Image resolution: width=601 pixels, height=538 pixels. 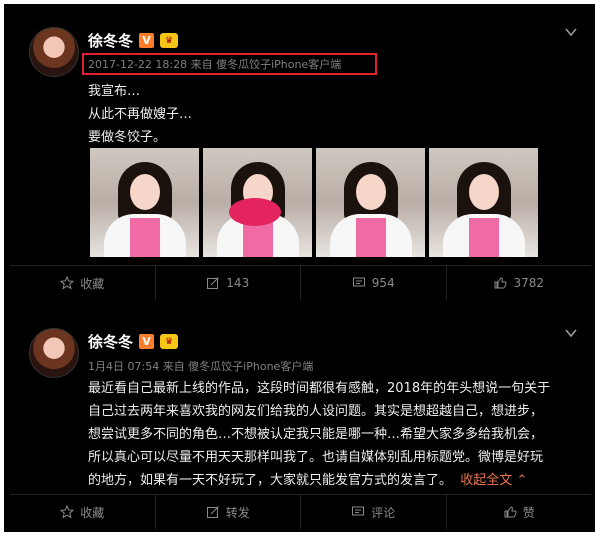 I want to click on repost-button: 143, so click(x=227, y=283).